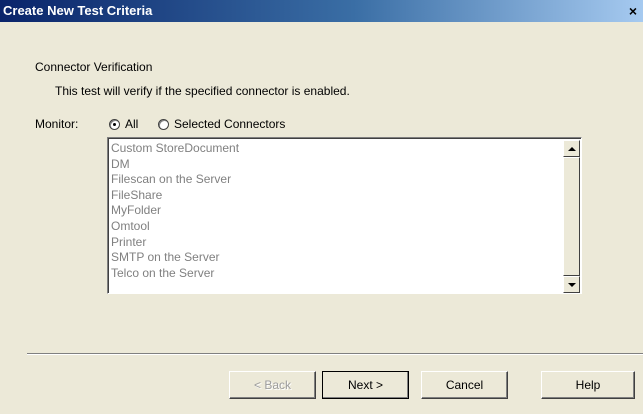 The height and width of the screenshot is (414, 643). Describe the element at coordinates (132, 124) in the screenshot. I see `radio-all-label: All` at that location.